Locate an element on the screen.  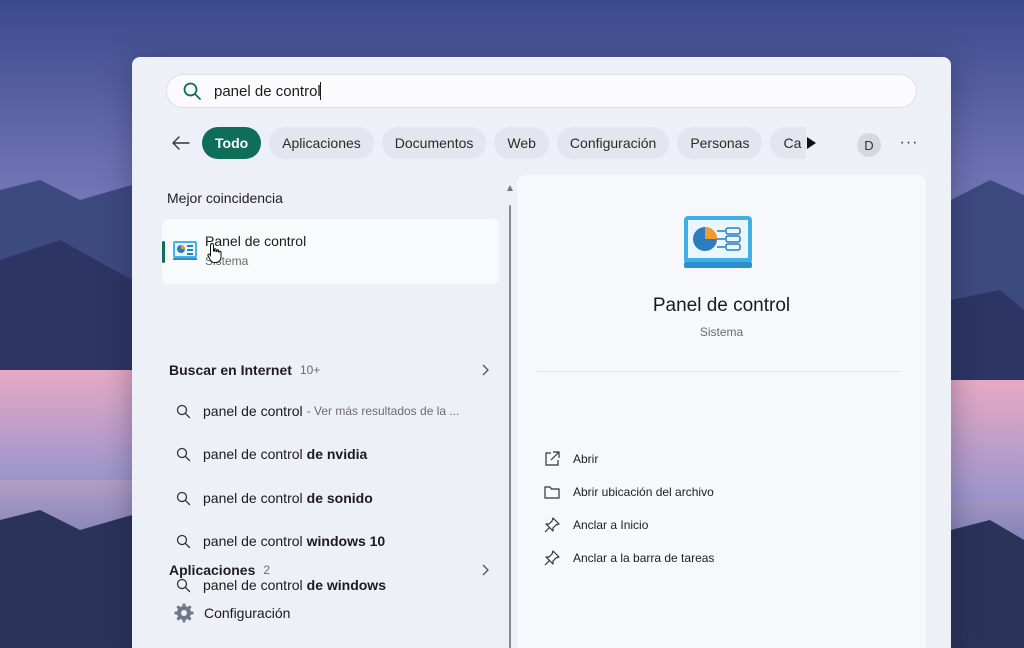
web-result-item: panel de control de nvidia is located at coordinates (336, 454).